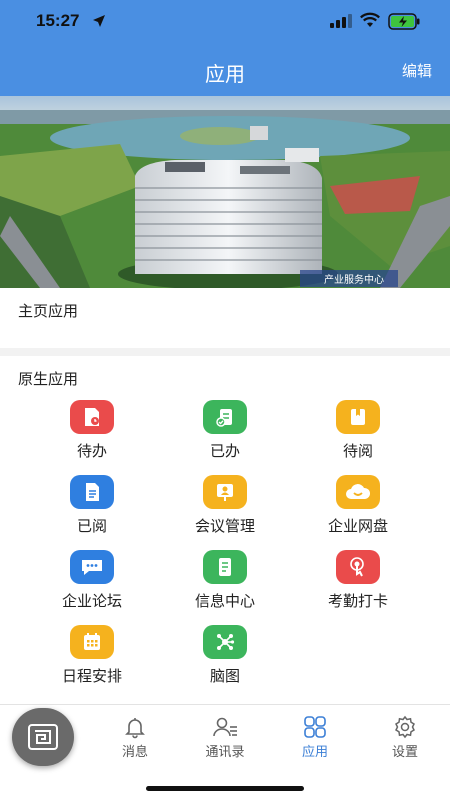  What do you see at coordinates (417, 70) in the screenshot?
I see `edit-button: 编辑` at bounding box center [417, 70].